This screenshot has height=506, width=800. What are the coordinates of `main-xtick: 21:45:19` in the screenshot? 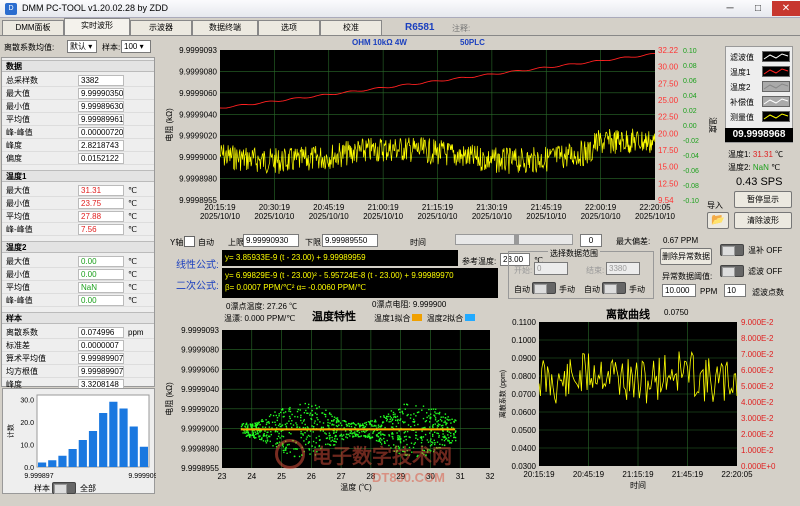 It's located at (547, 207).